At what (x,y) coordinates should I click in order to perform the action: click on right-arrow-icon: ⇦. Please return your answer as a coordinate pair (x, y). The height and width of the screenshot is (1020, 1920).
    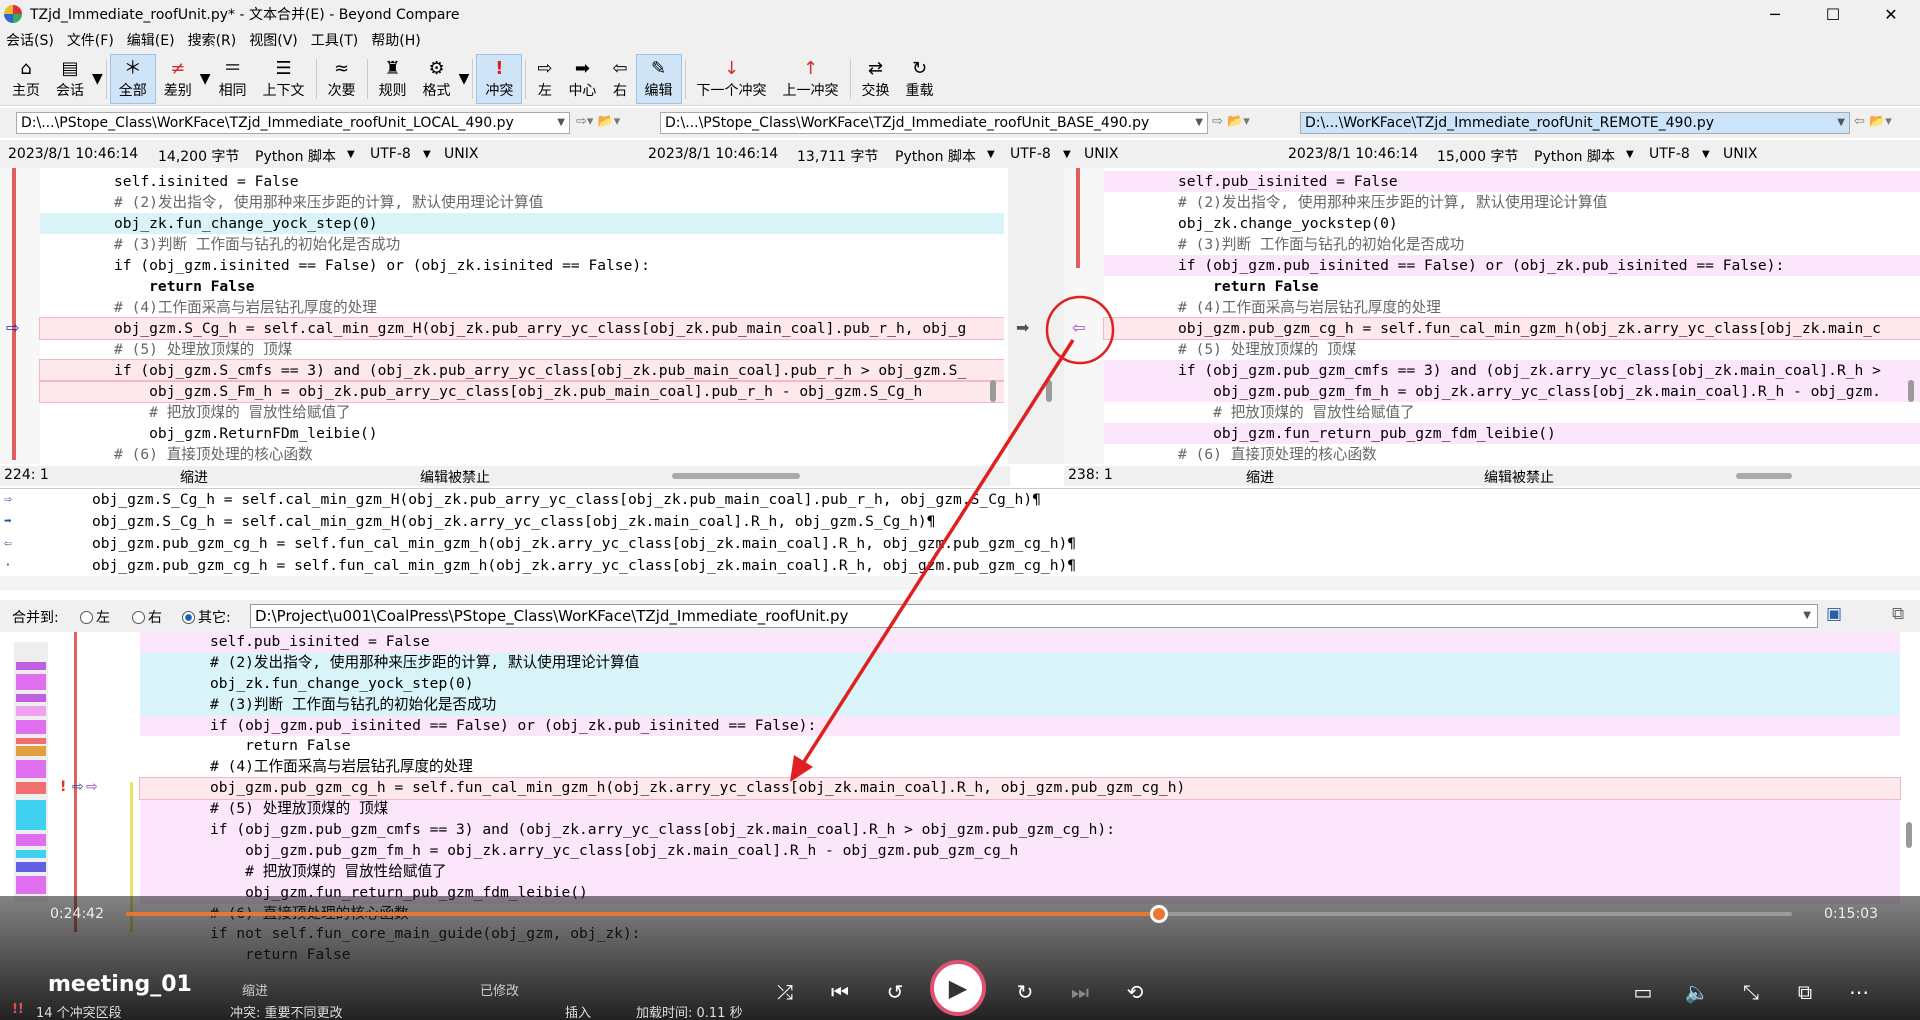
    Looking at the image, I should click on (1078, 327).